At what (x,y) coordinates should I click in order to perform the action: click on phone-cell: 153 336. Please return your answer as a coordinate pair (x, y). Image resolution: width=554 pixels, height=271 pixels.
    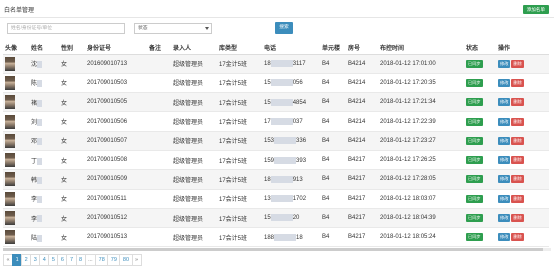
    Looking at the image, I should click on (291, 141).